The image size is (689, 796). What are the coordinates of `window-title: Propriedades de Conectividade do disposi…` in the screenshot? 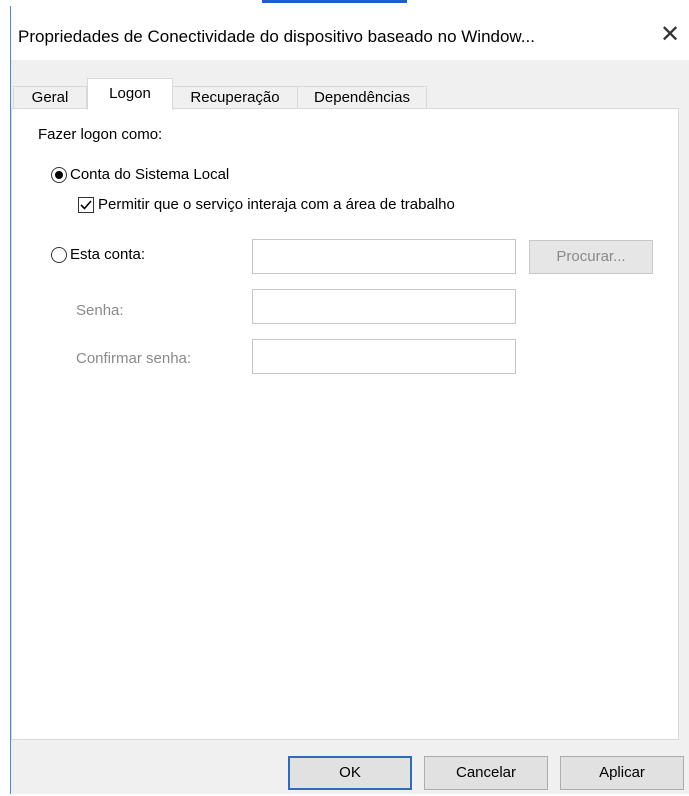 It's located at (276, 36).